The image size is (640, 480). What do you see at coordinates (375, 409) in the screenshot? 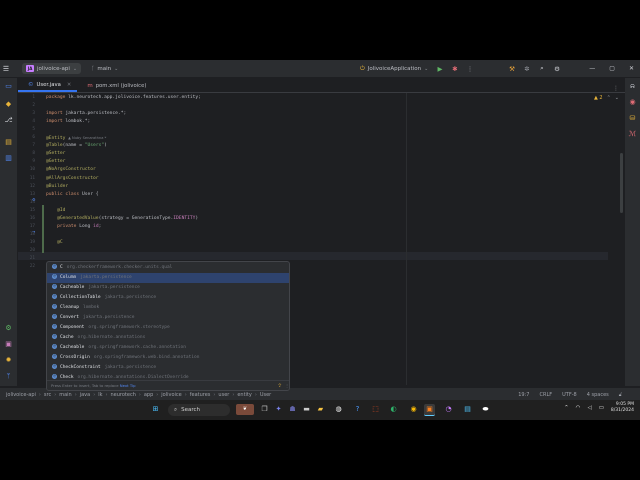
I see `store-icon: ⬚` at bounding box center [375, 409].